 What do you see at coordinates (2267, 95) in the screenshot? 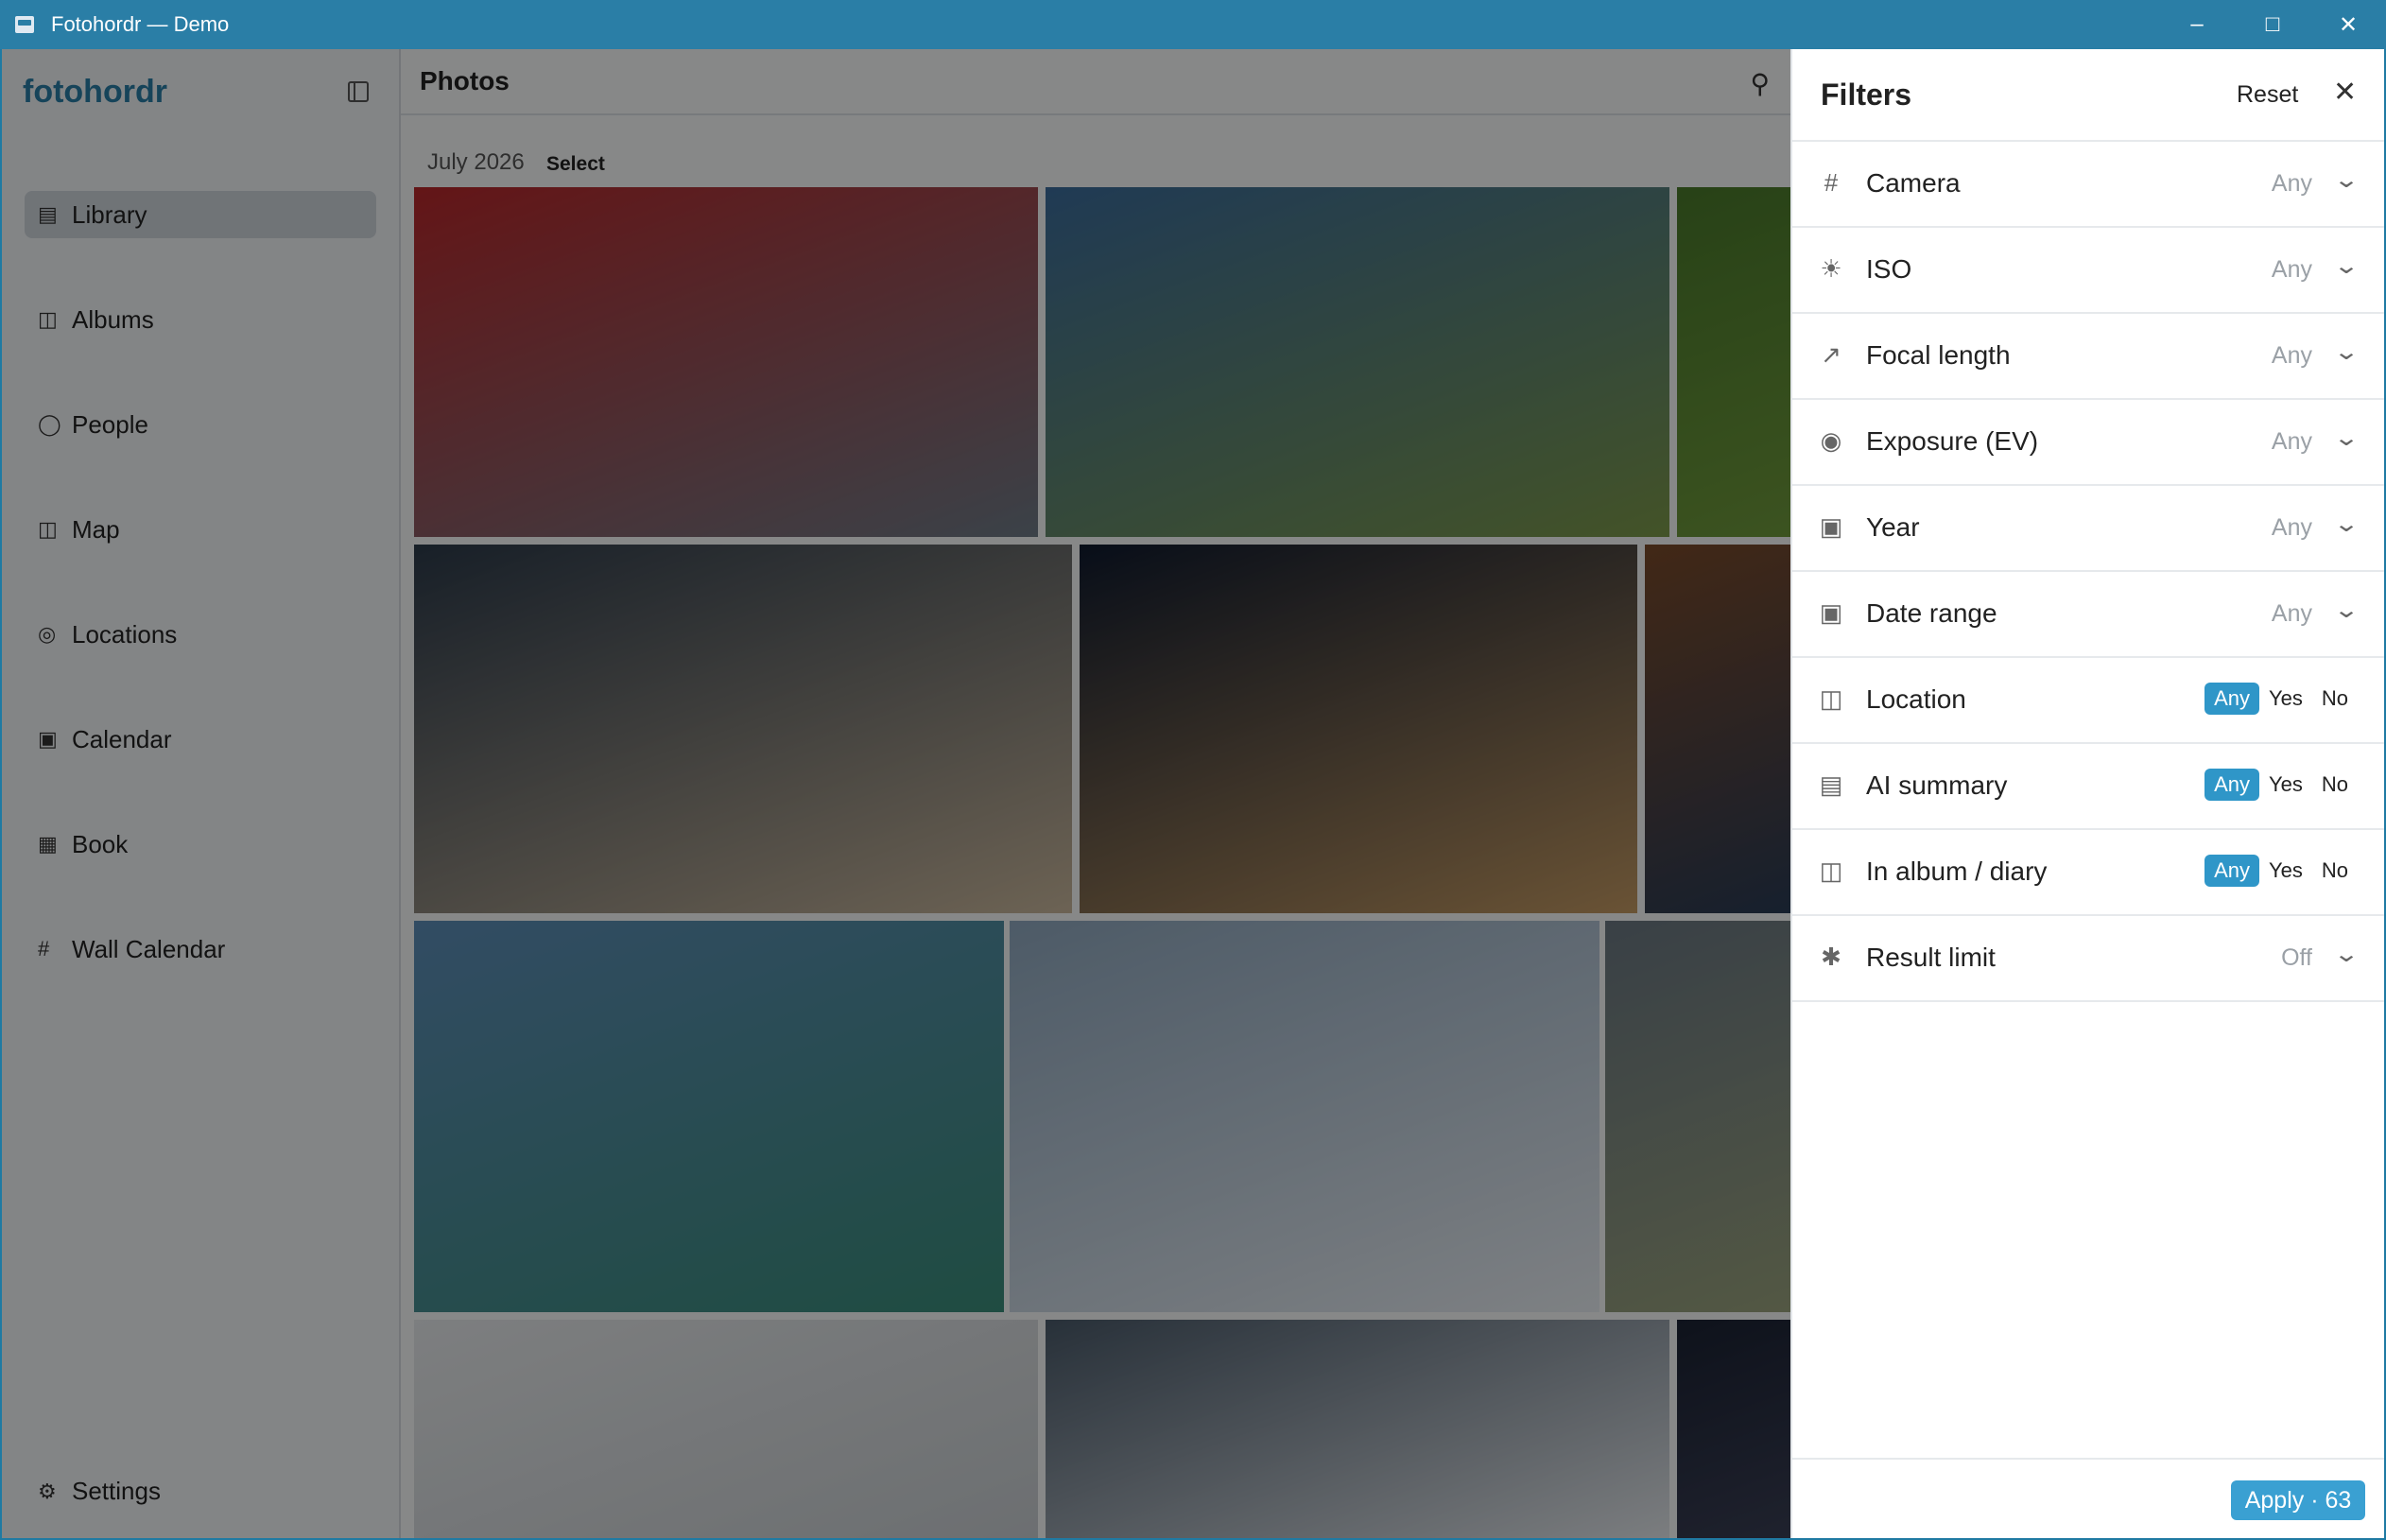
I see `reset-button: Reset` at bounding box center [2267, 95].